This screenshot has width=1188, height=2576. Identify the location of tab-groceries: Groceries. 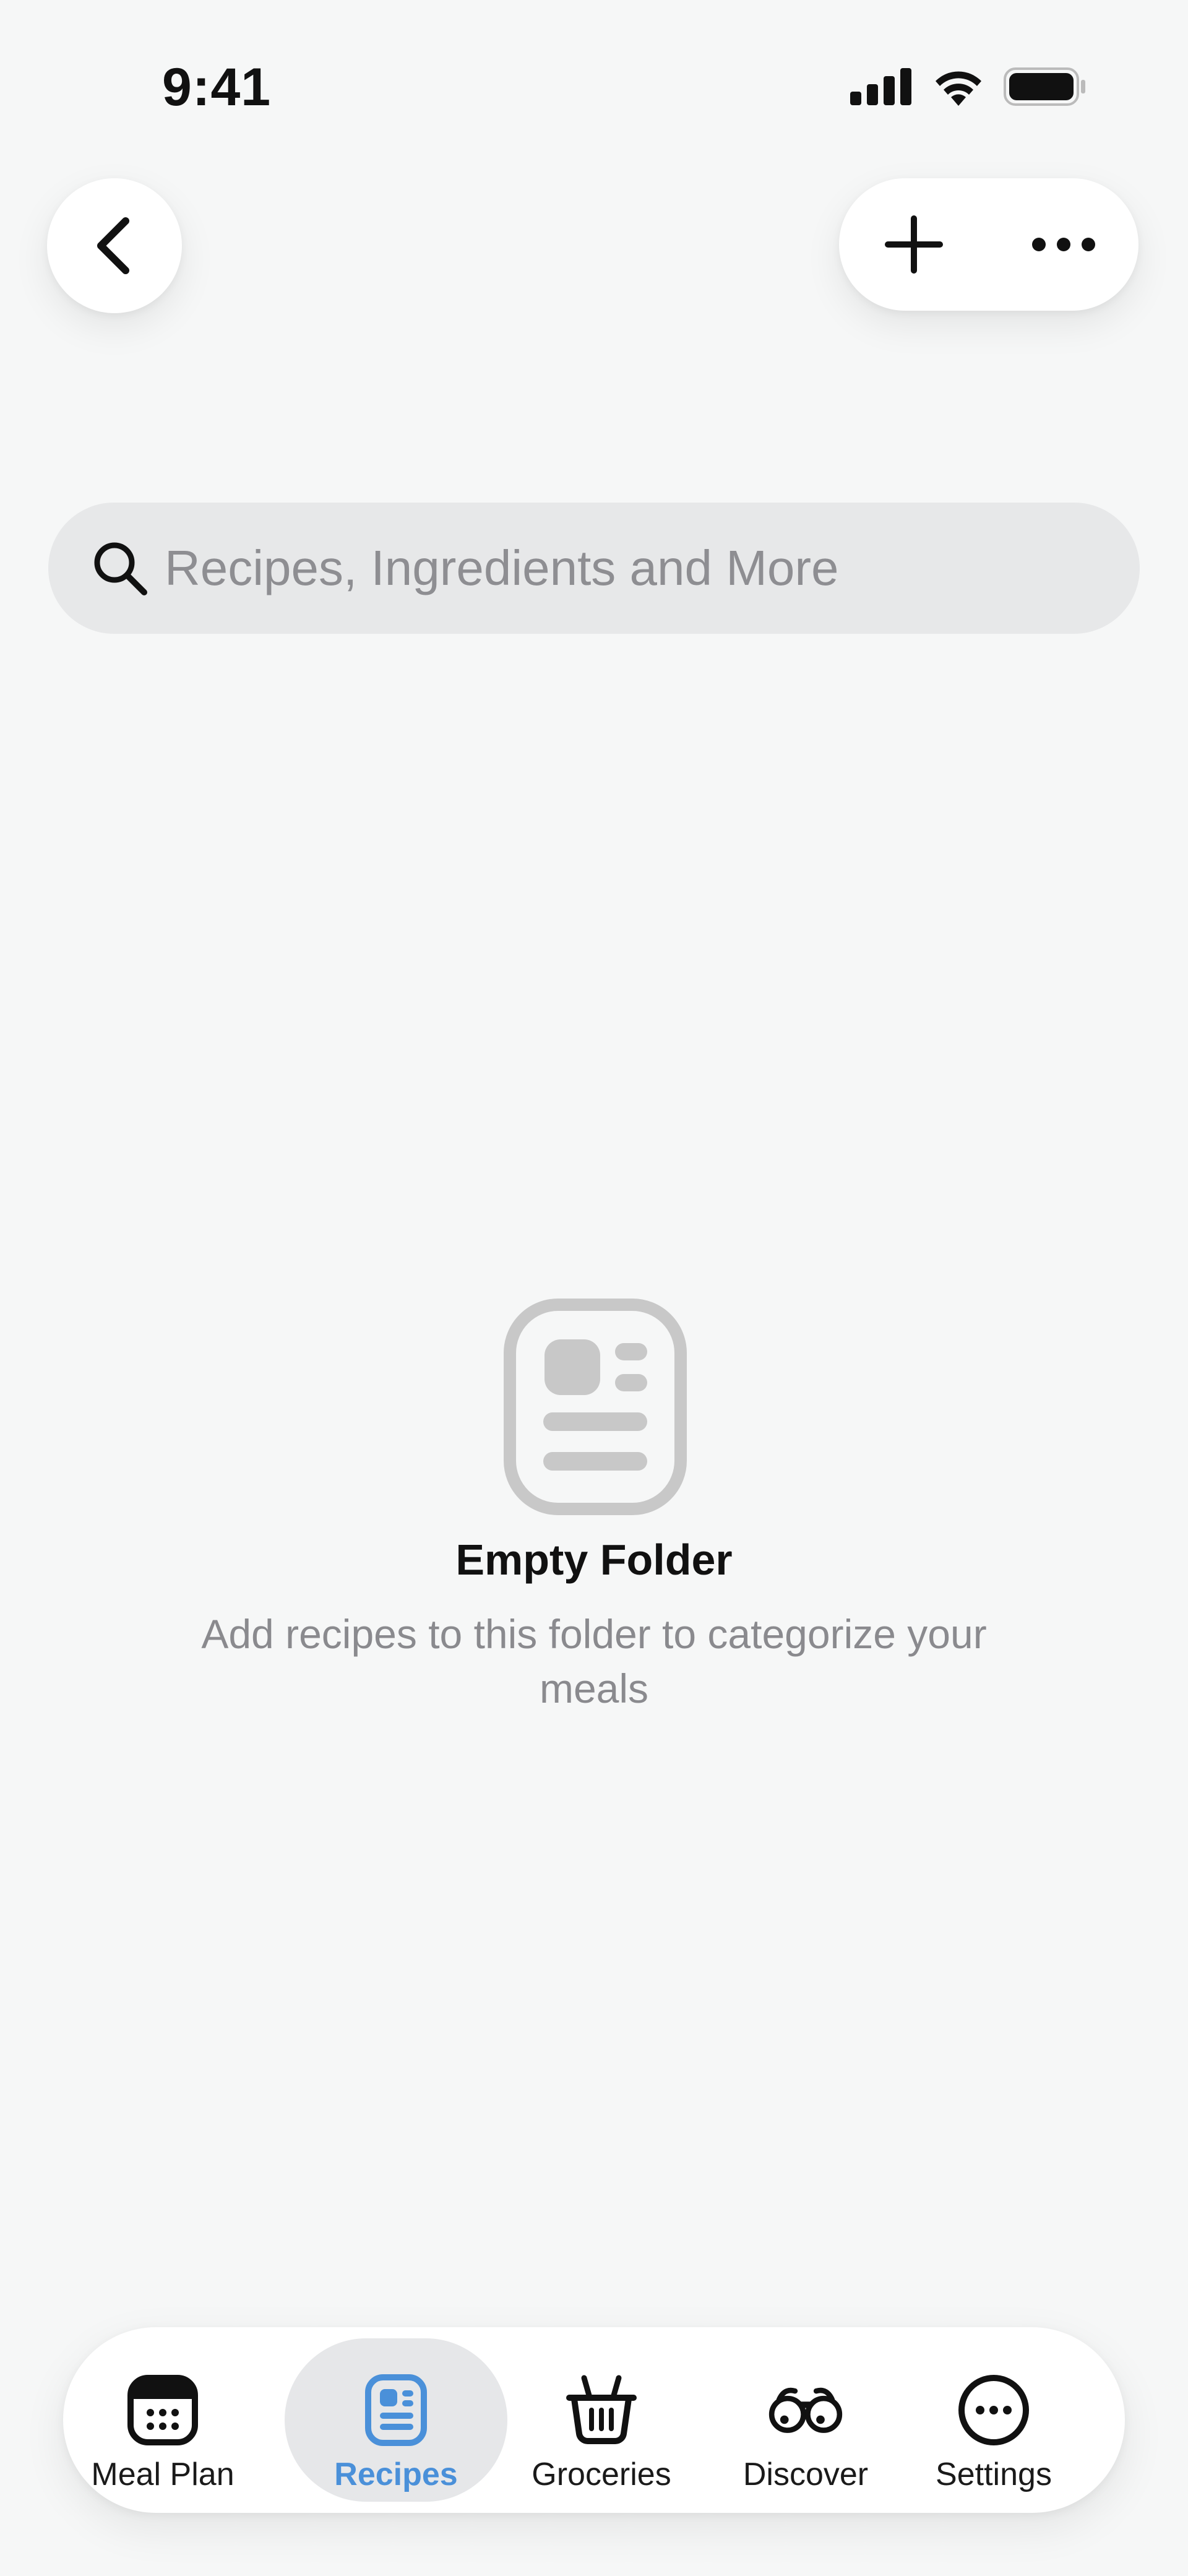
(601, 2420).